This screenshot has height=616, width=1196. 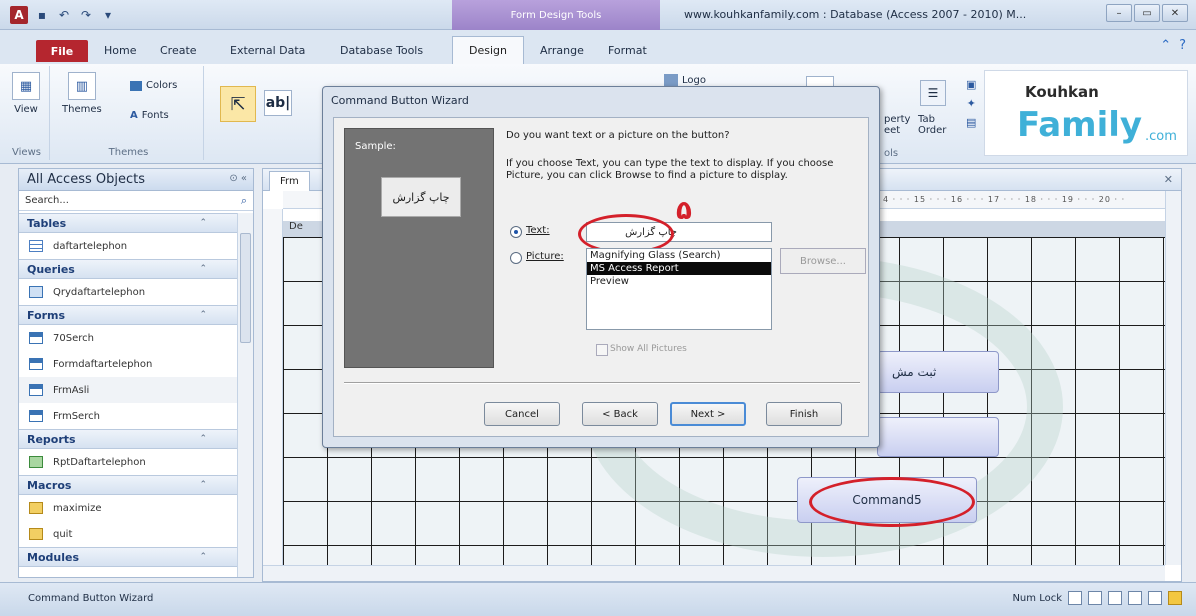 What do you see at coordinates (971, 84) in the screenshot?
I see `code-icon: ▣` at bounding box center [971, 84].